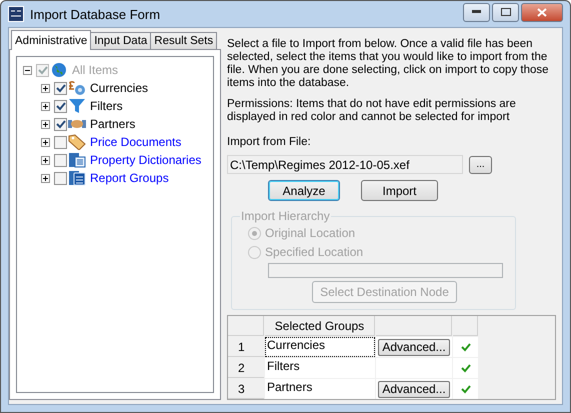 Image resolution: width=571 pixels, height=413 pixels. I want to click on radio-label: Original Location, so click(310, 233).